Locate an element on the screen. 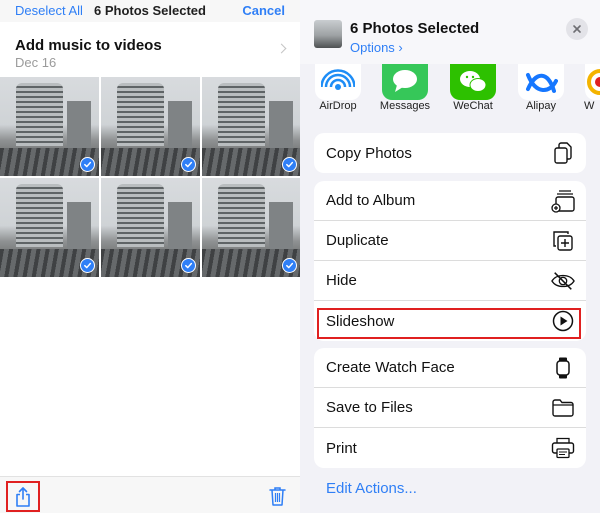 The height and width of the screenshot is (513, 600). action-hide: Hide is located at coordinates (450, 281).